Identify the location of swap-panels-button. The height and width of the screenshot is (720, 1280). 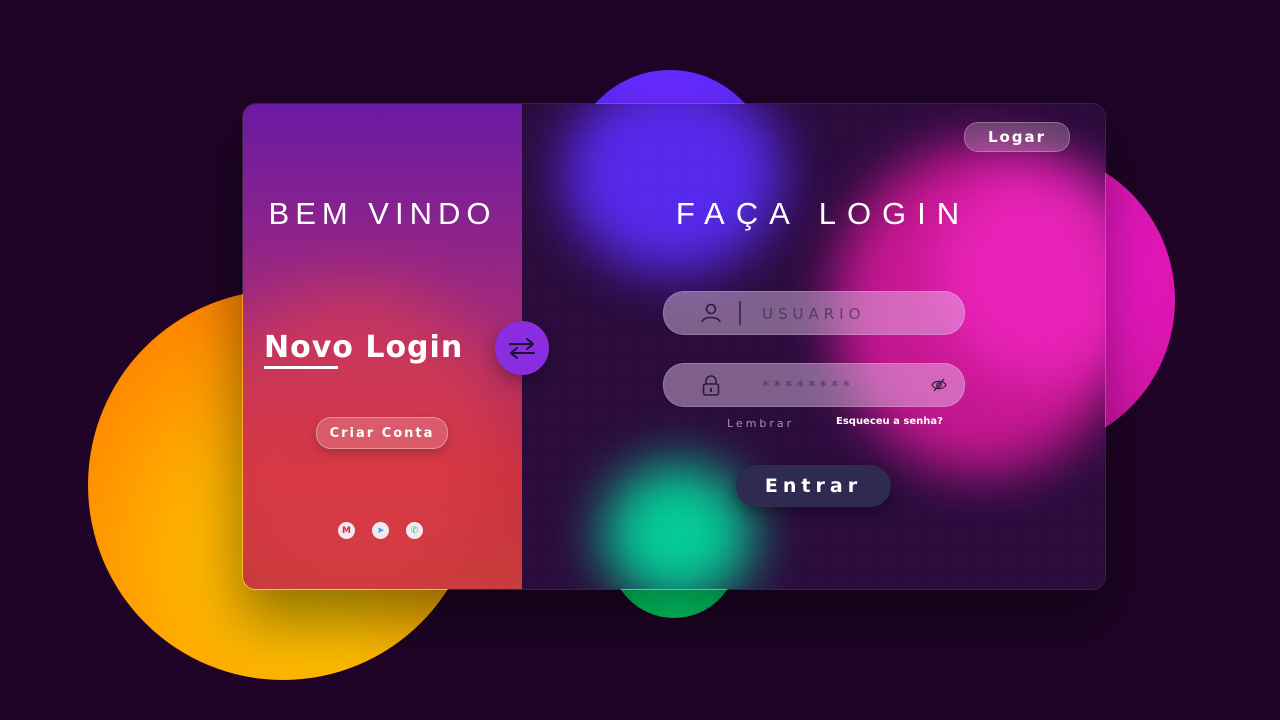
(522, 348).